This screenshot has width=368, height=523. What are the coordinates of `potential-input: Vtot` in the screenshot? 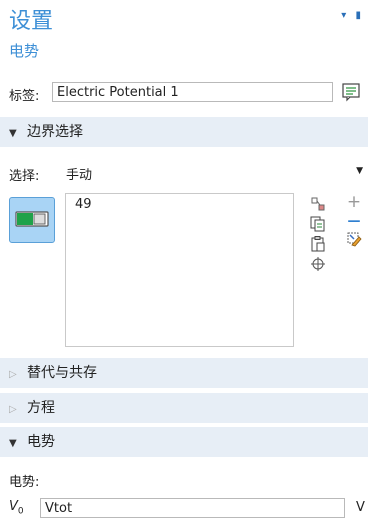 It's located at (192, 508).